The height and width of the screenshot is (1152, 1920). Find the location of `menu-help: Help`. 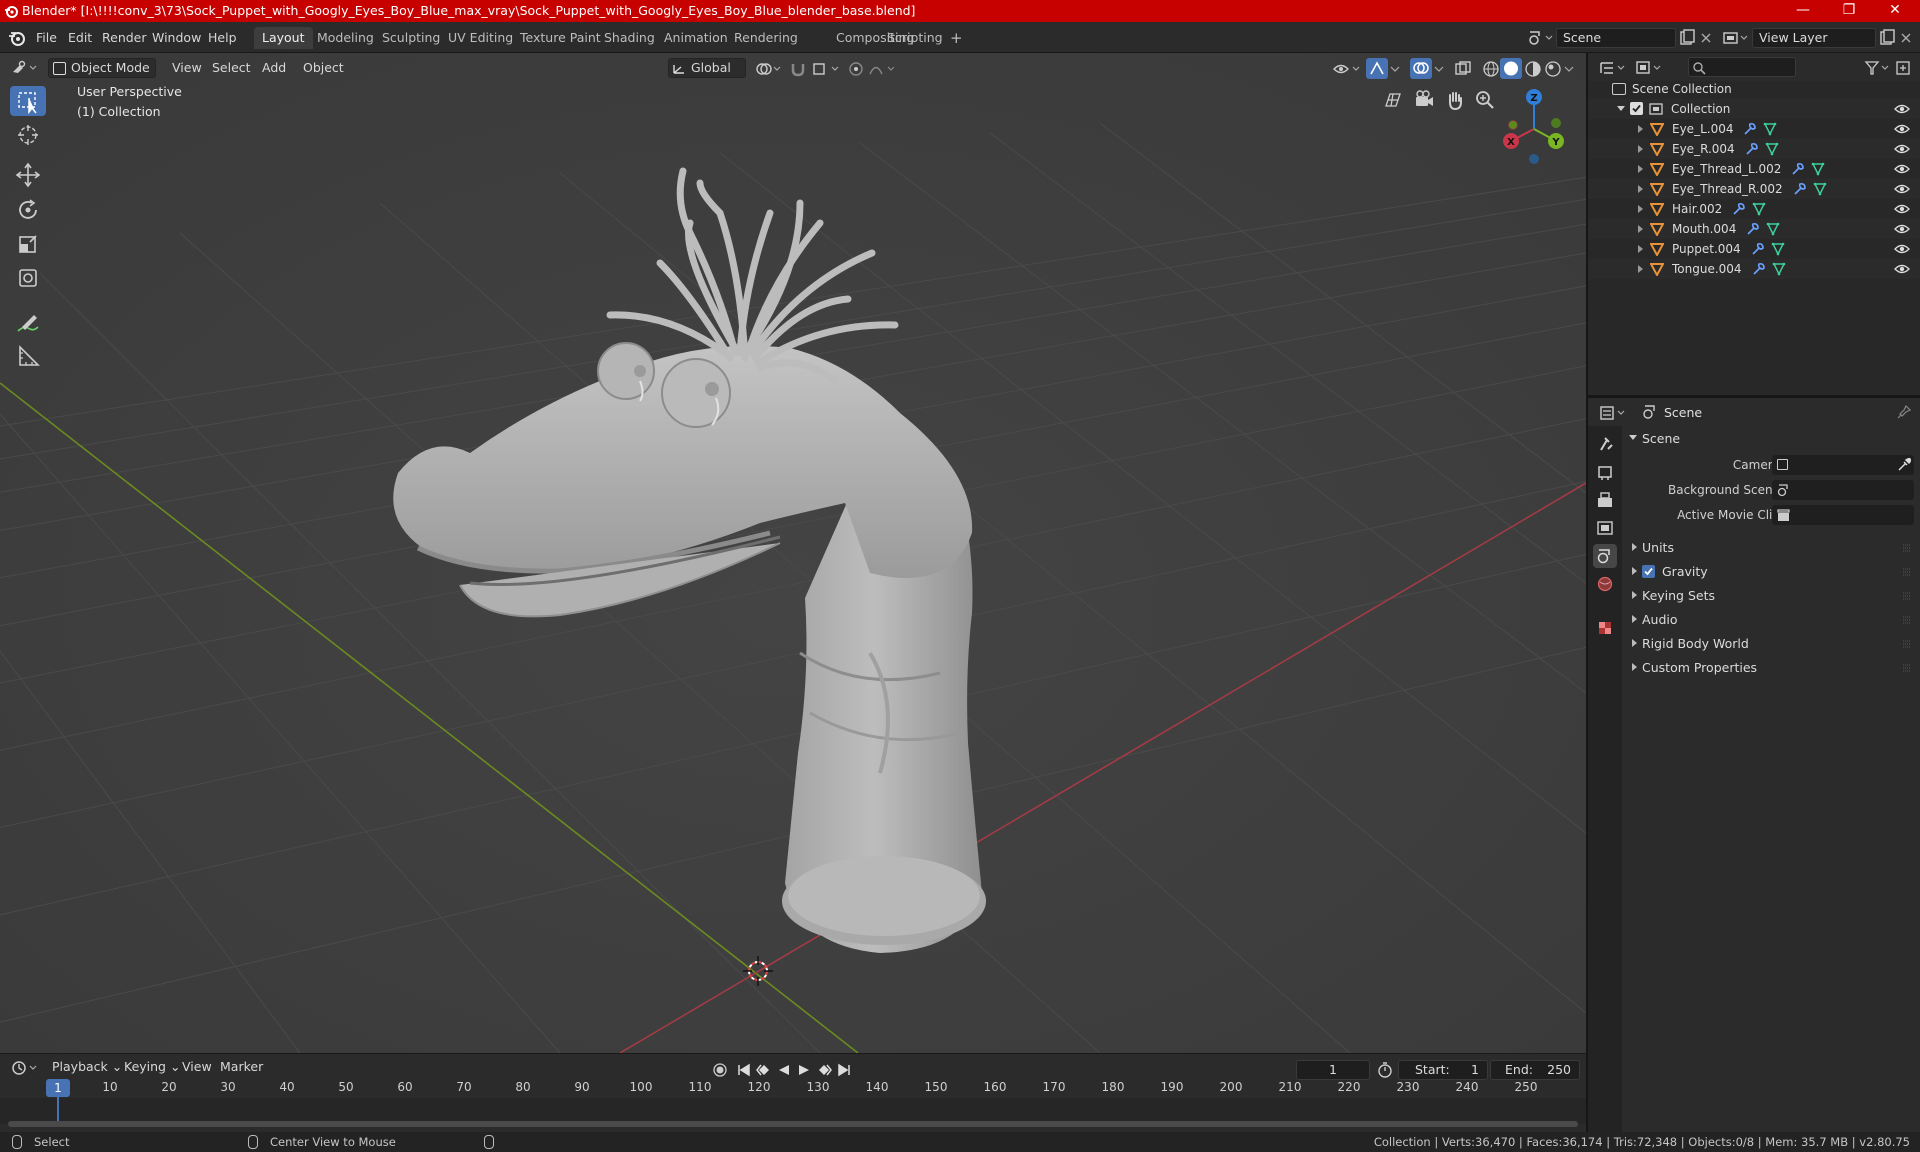

menu-help: Help is located at coordinates (222, 38).